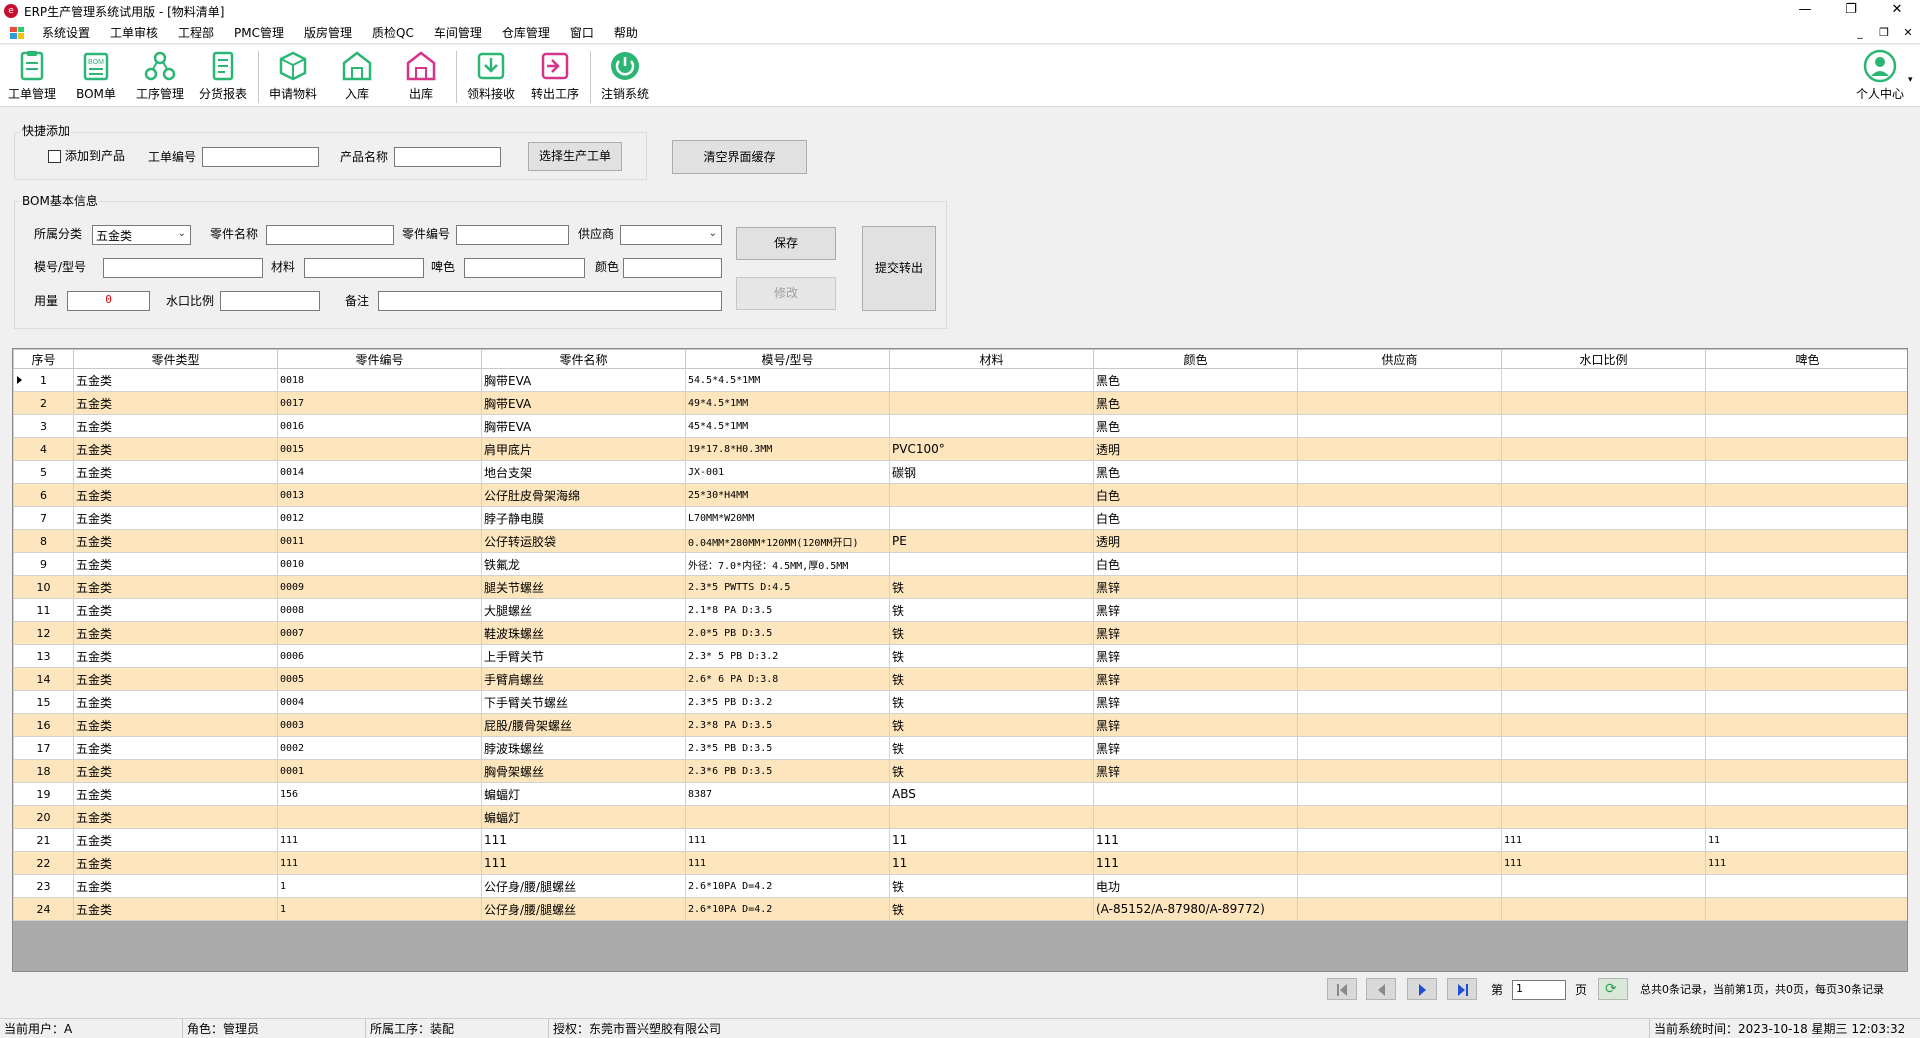 This screenshot has height=1038, width=1920. What do you see at coordinates (583, 771) in the screenshot?
I see `part-name-cell: 胸骨架螺丝` at bounding box center [583, 771].